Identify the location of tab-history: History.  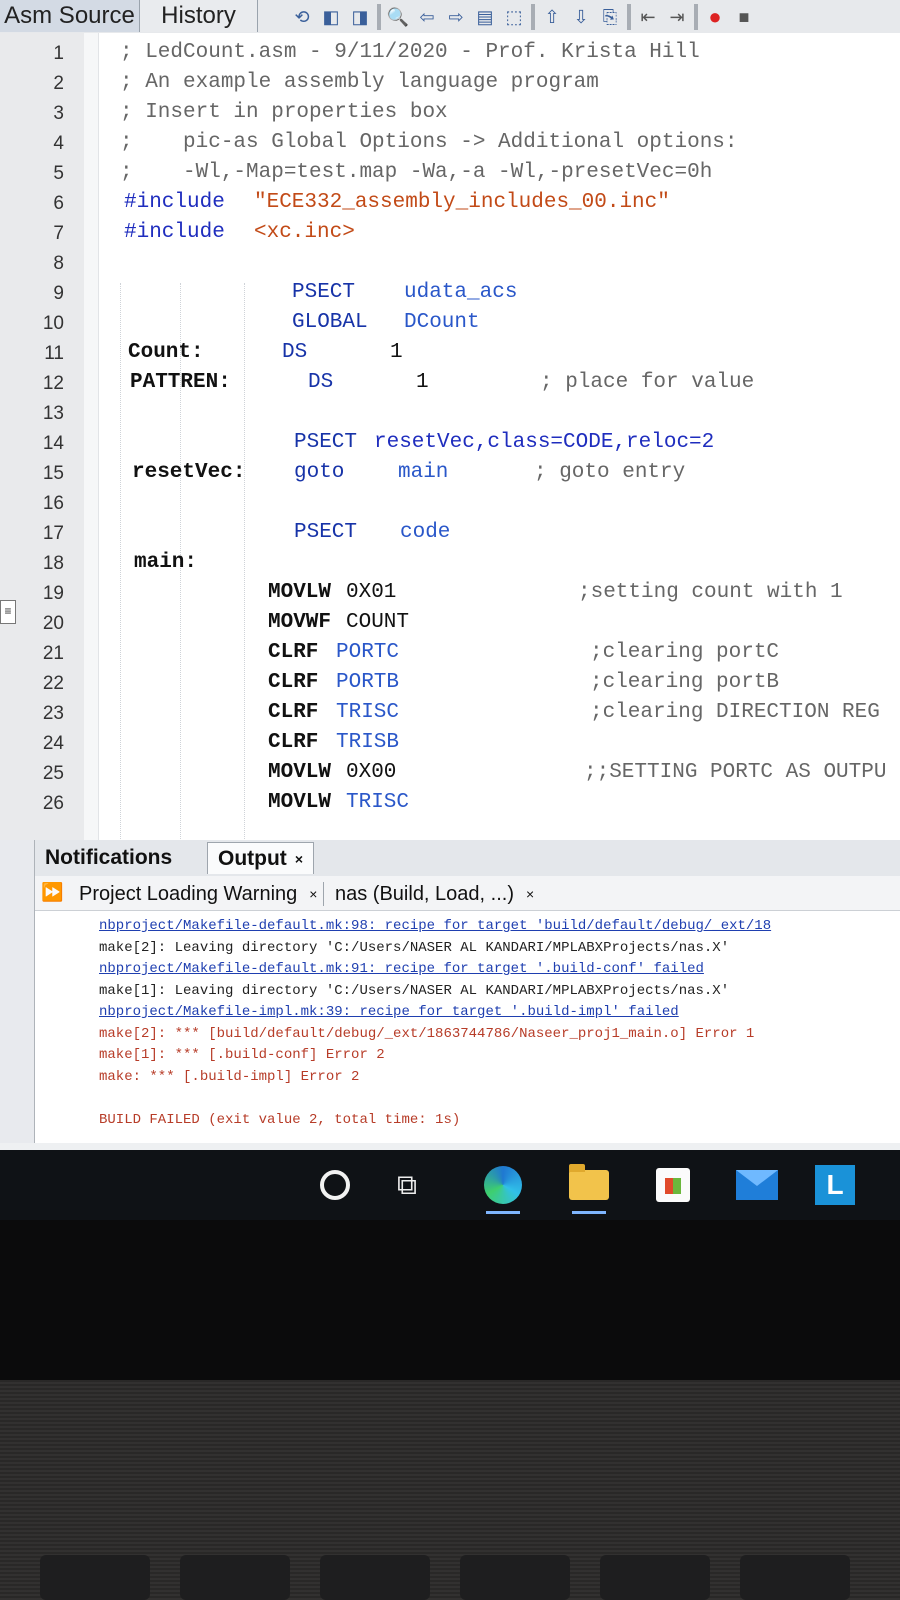
(199, 16).